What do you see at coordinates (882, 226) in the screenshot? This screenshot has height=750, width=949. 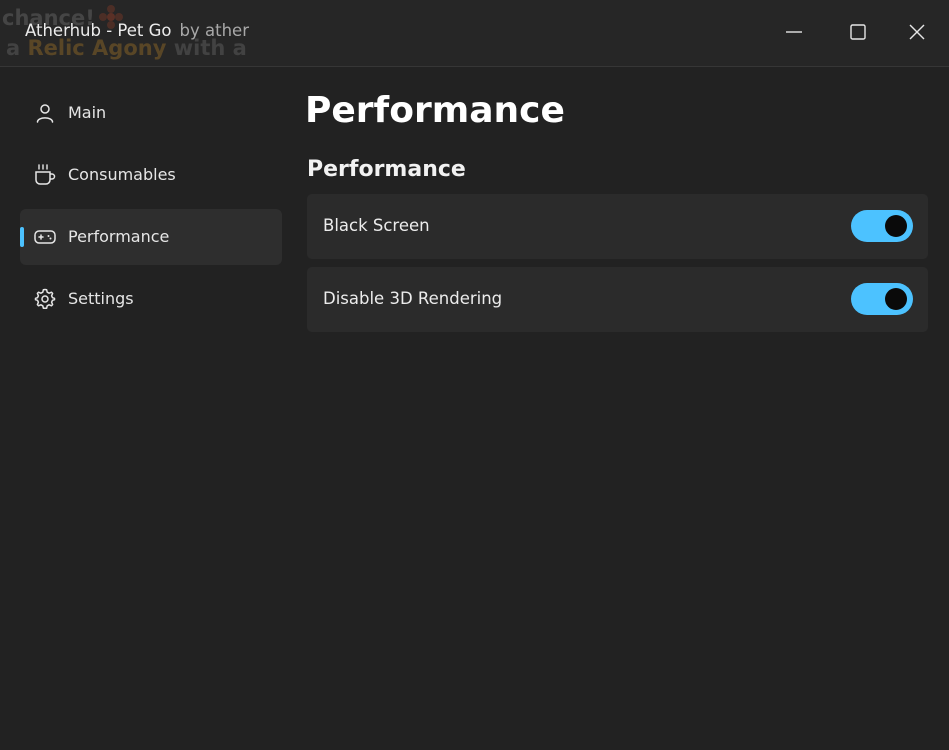 I see `black-screen-toggle` at bounding box center [882, 226].